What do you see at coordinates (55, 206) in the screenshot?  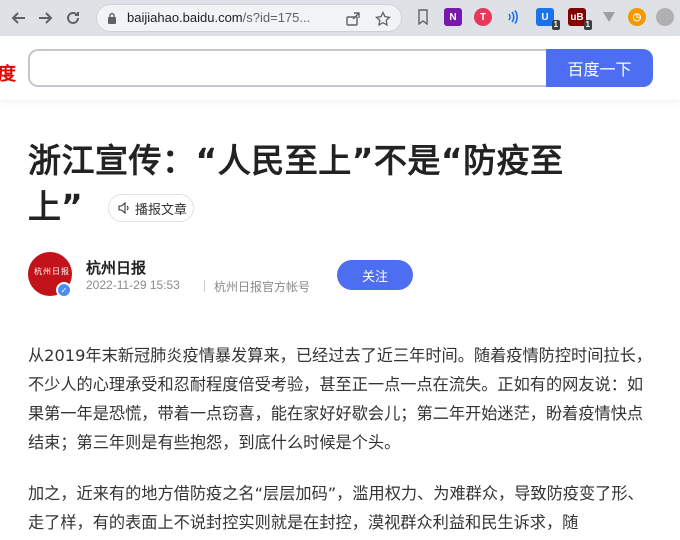 I see `article-title-line2: 上”` at bounding box center [55, 206].